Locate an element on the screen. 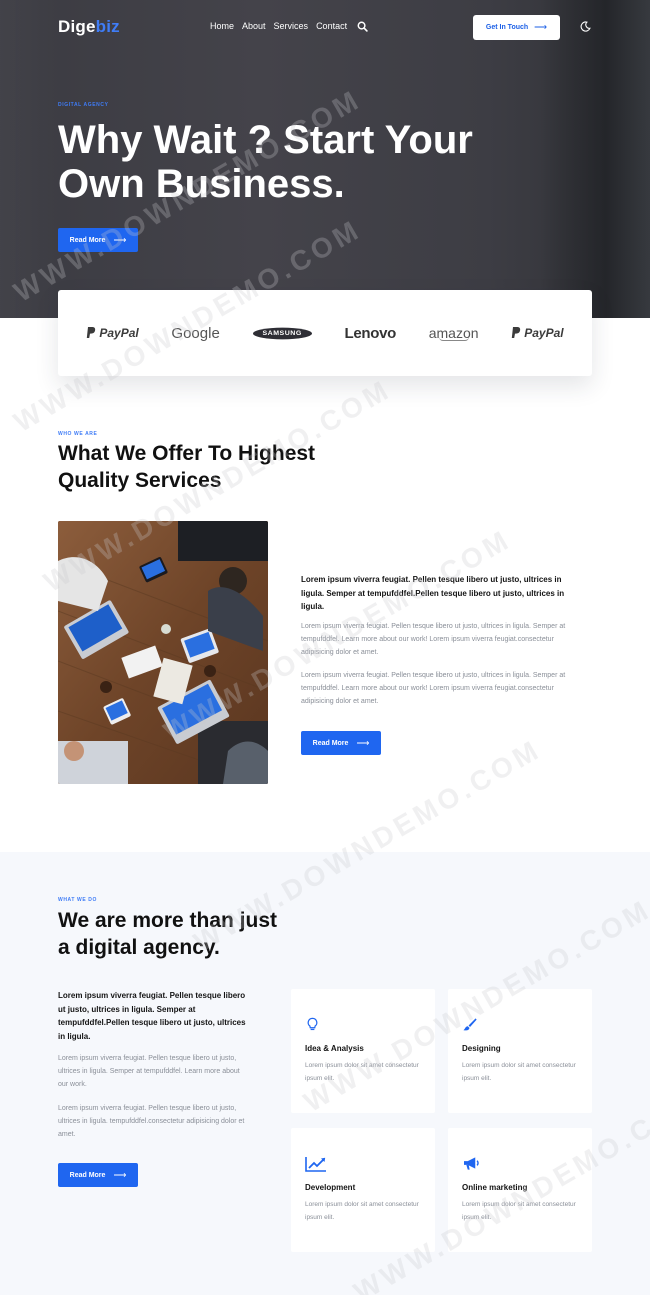 This screenshot has width=650, height=1295. nav-about: About is located at coordinates (254, 26).